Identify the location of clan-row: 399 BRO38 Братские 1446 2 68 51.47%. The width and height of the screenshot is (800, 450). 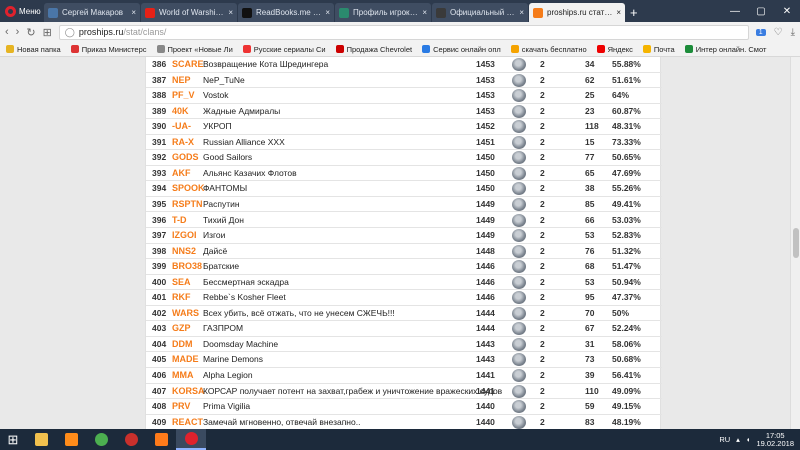
(404, 267).